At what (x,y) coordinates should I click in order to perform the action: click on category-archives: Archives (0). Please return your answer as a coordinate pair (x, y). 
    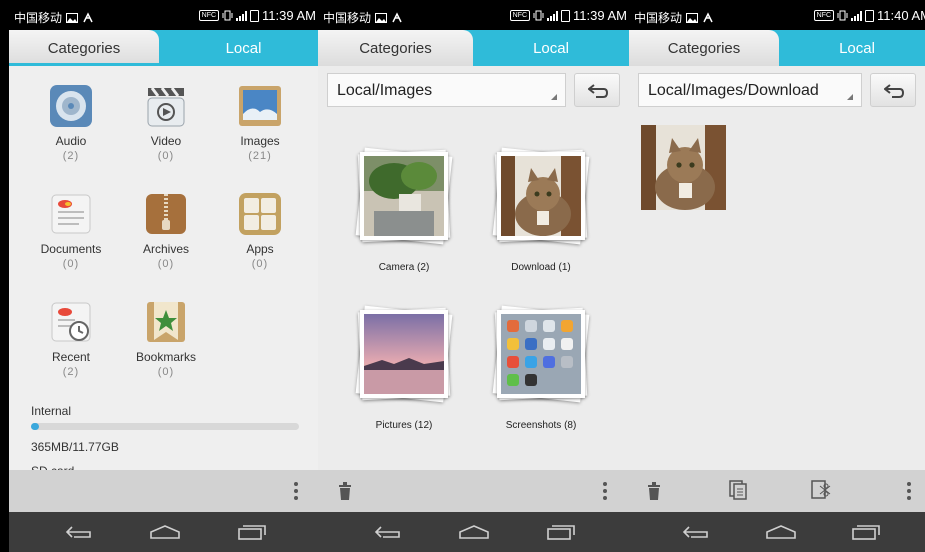
    Looking at the image, I should click on (166, 231).